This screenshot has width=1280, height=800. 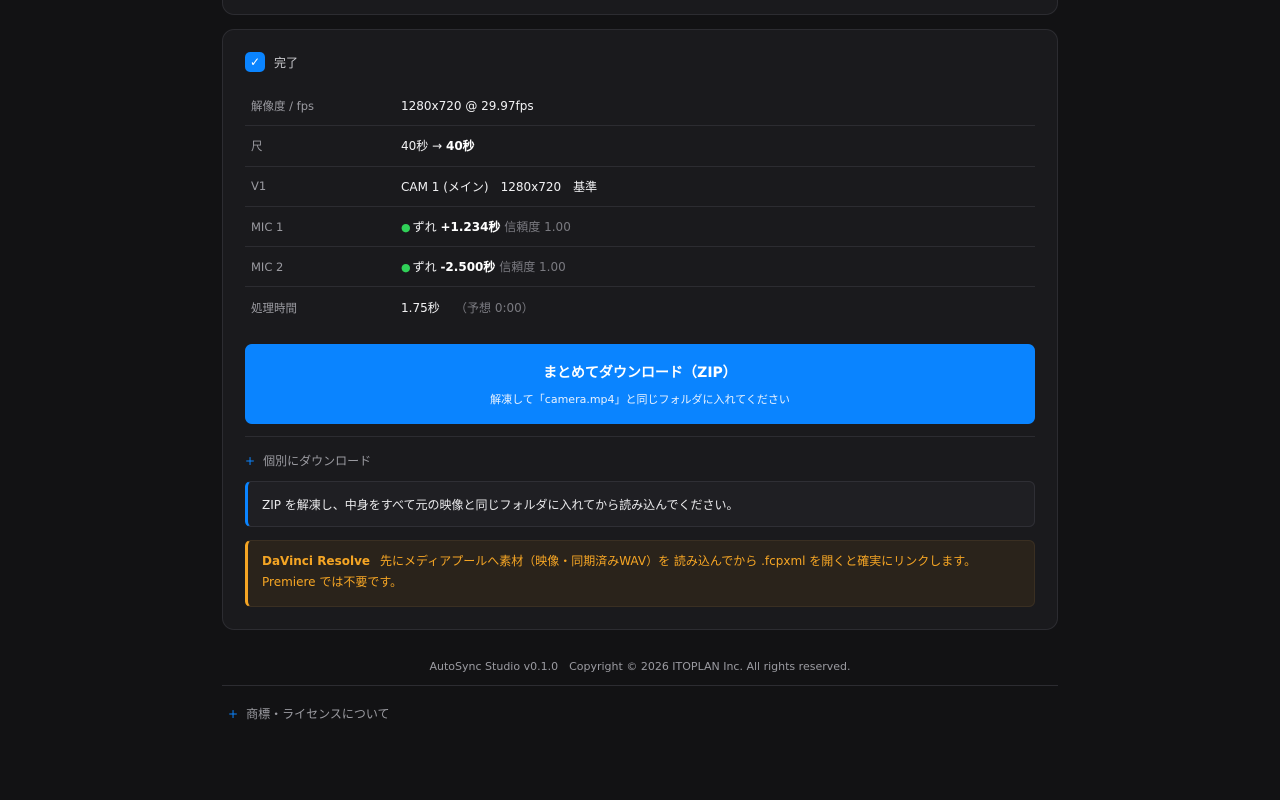 I want to click on info-key: 解像度 / fps, so click(x=283, y=105).